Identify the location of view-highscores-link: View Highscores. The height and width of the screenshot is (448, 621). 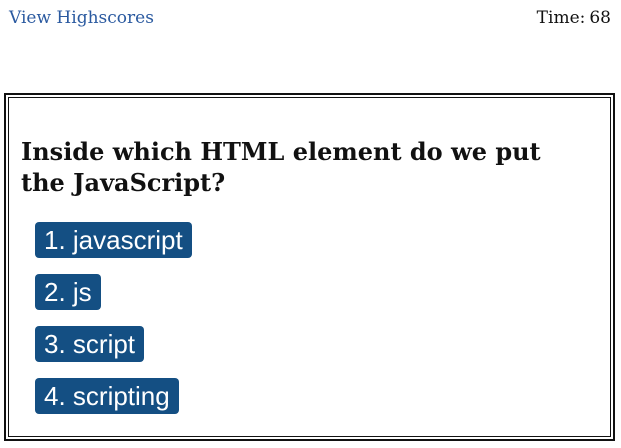
(81, 18).